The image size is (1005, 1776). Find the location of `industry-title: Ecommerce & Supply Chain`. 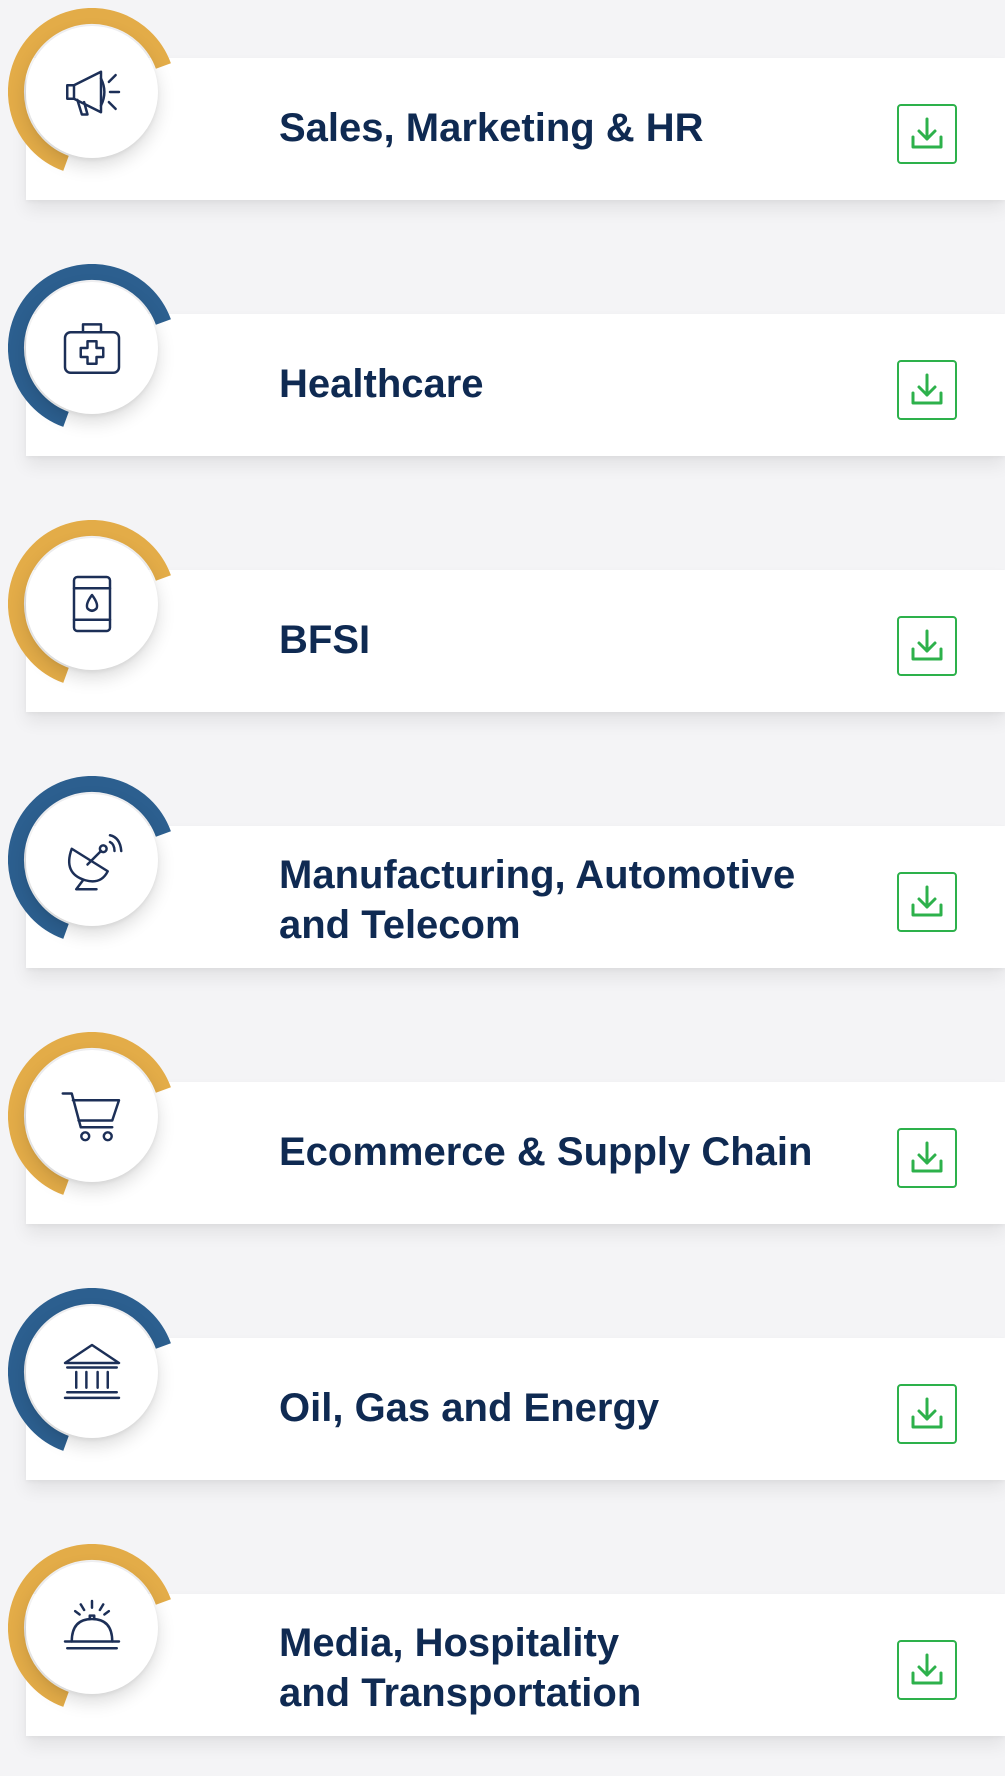

industry-title: Ecommerce & Supply Chain is located at coordinates (579, 1152).